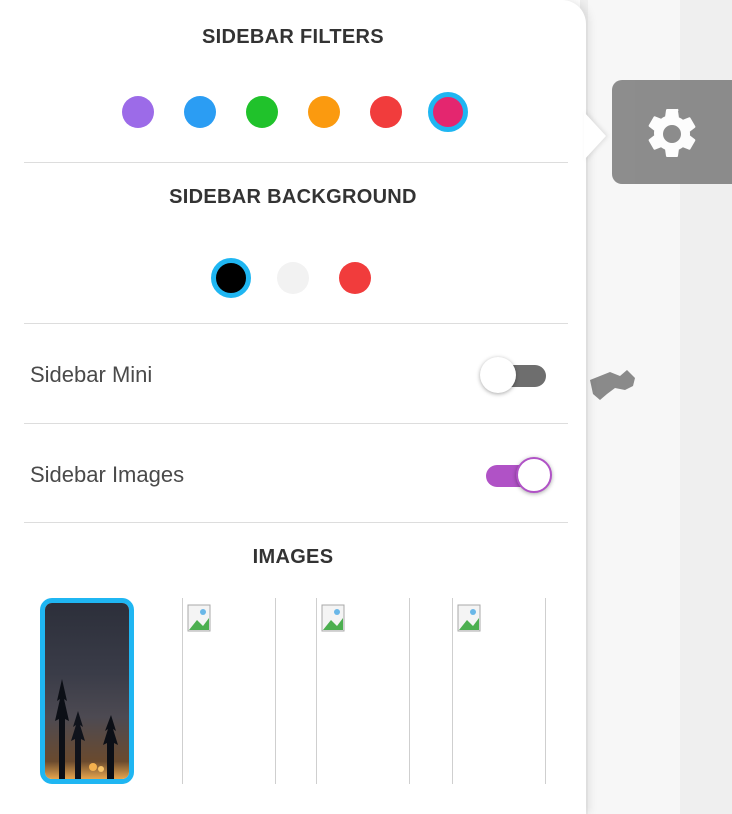 Image resolution: width=732 pixels, height=814 pixels. I want to click on background-swatch-white, so click(293, 278).